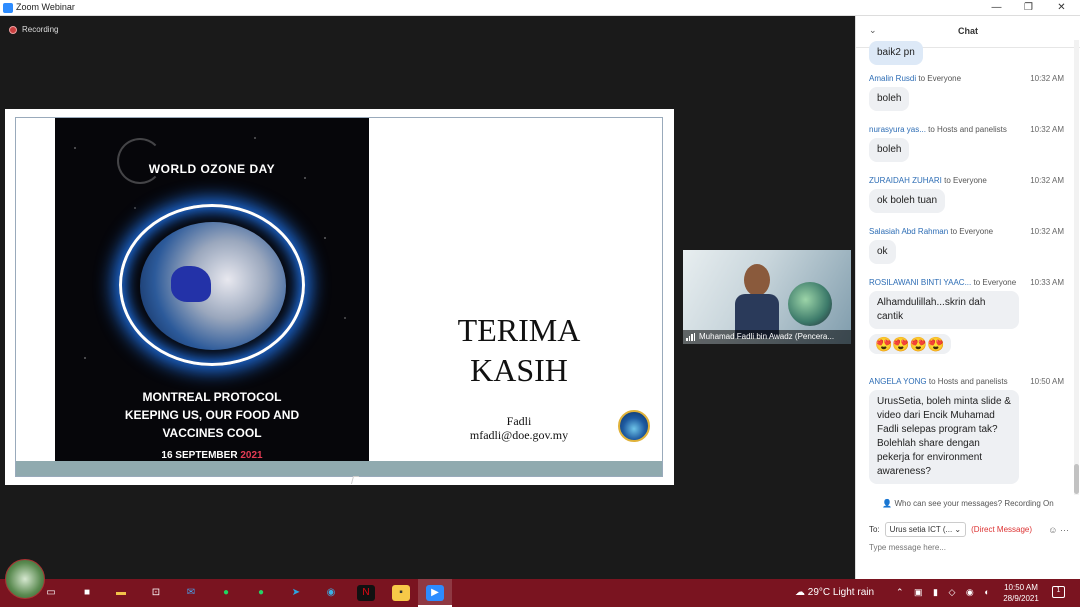 This screenshot has width=1080, height=607. What do you see at coordinates (212, 455) in the screenshot?
I see `poster-date: 16 SEPTEMBER 2021` at bounding box center [212, 455].